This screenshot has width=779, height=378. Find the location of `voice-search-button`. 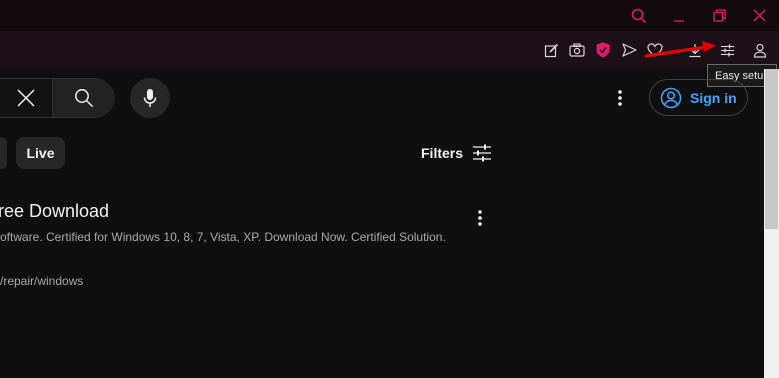

voice-search-button is located at coordinates (150, 98).